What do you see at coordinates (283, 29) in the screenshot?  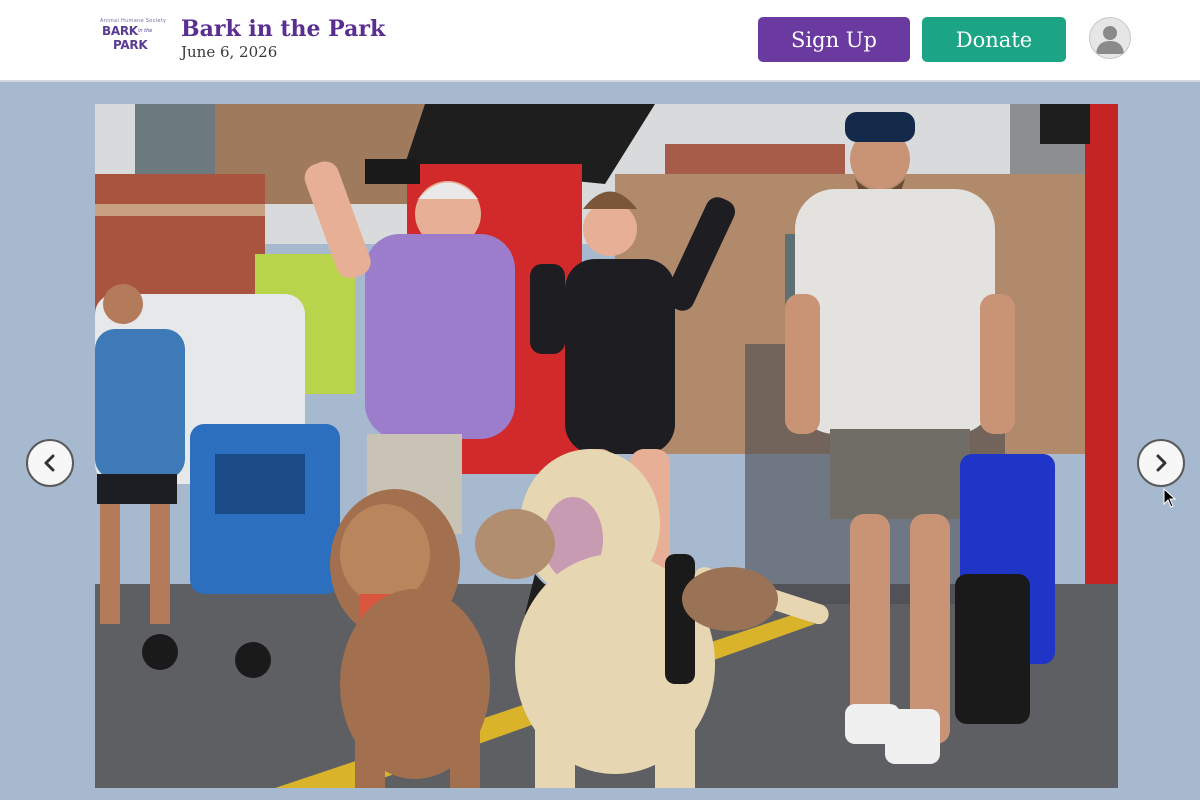 I see `event-title: Bark in the Park` at bounding box center [283, 29].